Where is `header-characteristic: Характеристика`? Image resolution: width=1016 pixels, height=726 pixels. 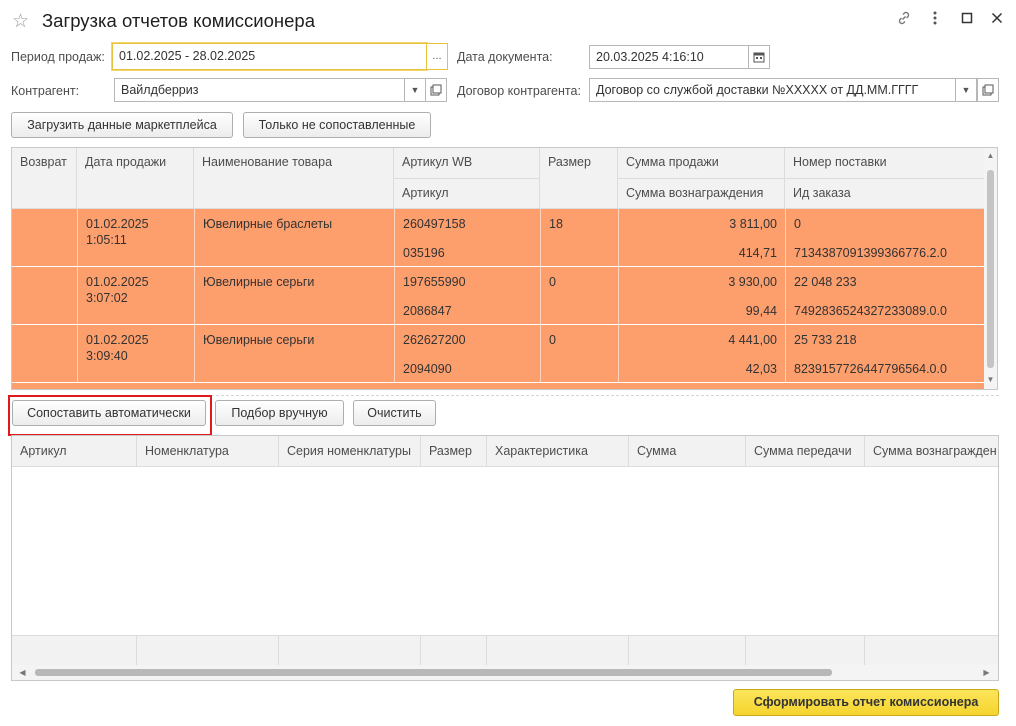
header-characteristic: Характеристика is located at coordinates (558, 451).